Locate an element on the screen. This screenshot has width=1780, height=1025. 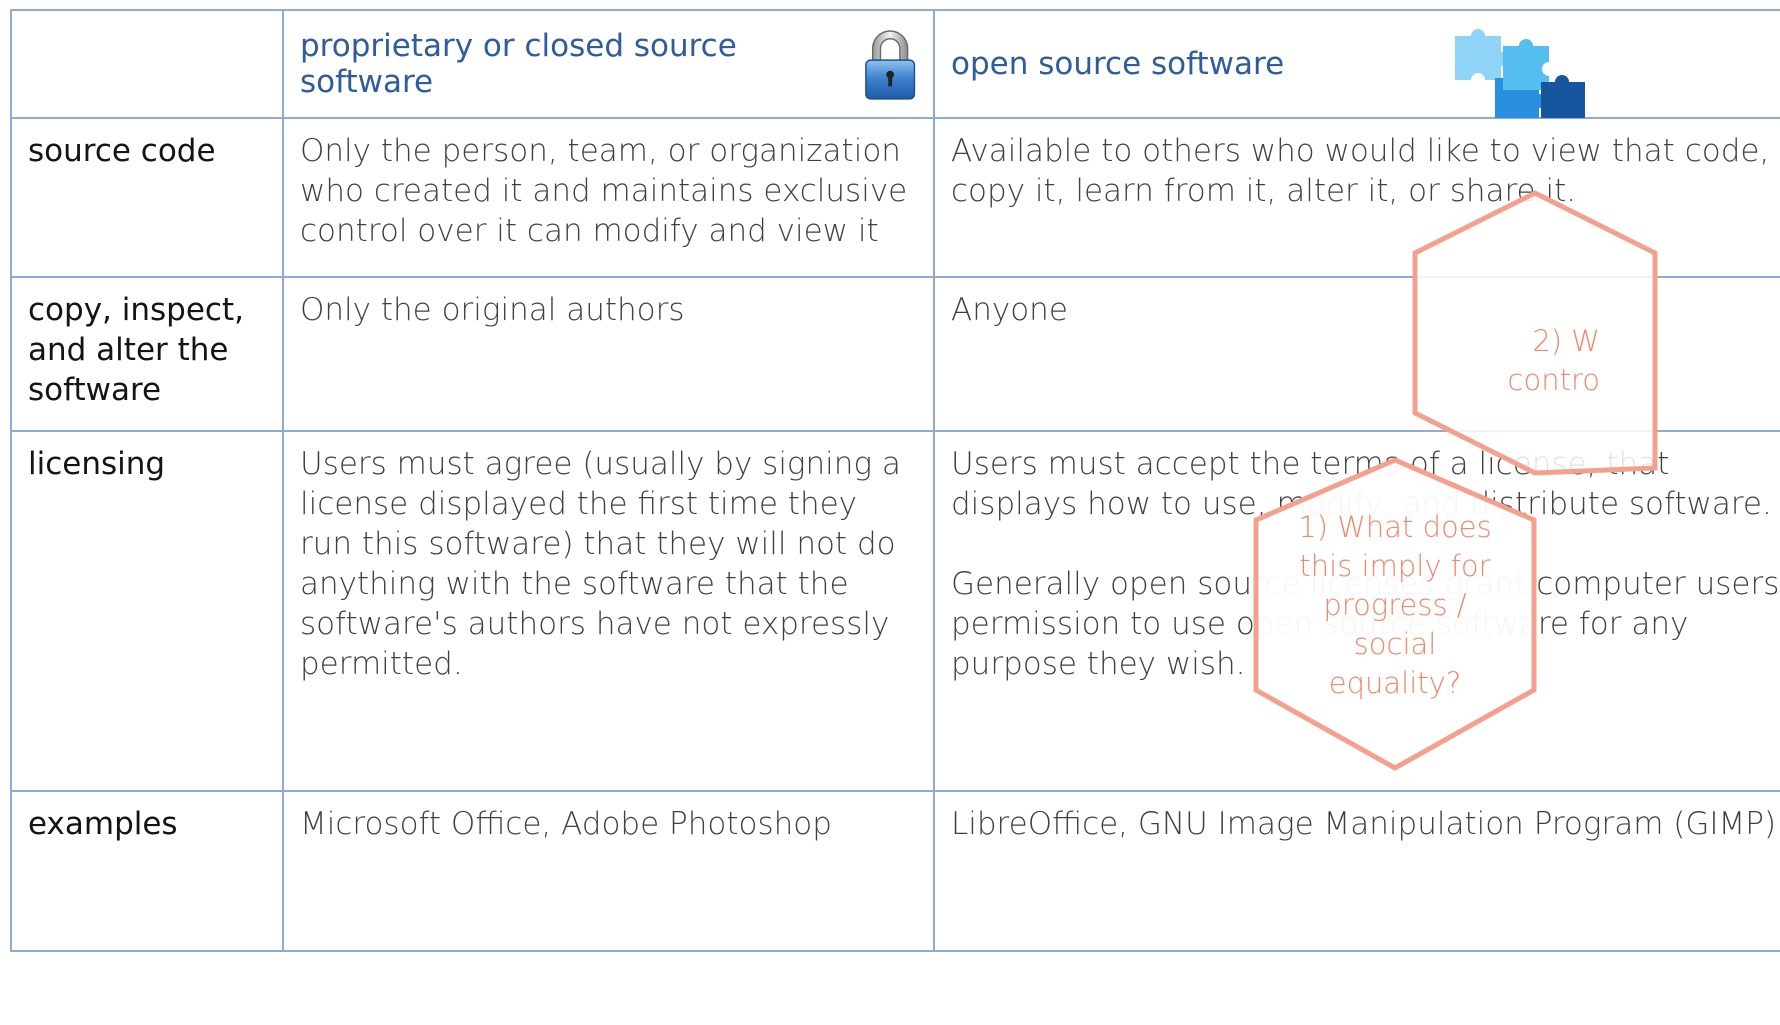
padlock-icon is located at coordinates (889, 65).